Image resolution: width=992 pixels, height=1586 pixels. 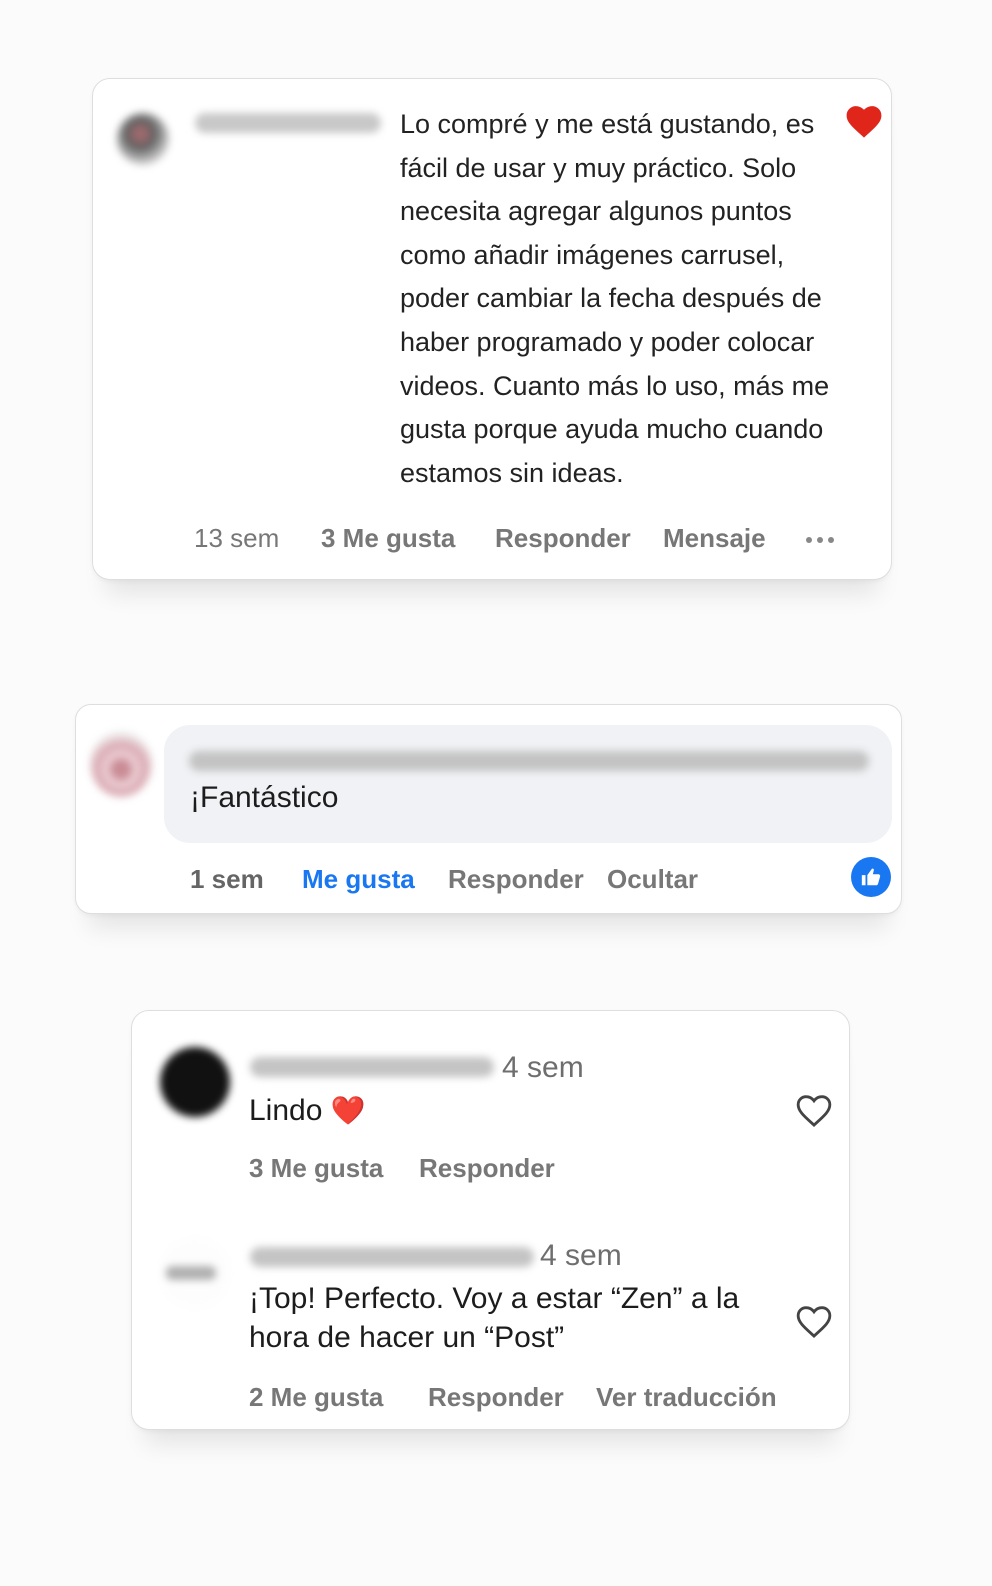 I want to click on likes-count: 2 Me gusta, so click(x=316, y=1397).